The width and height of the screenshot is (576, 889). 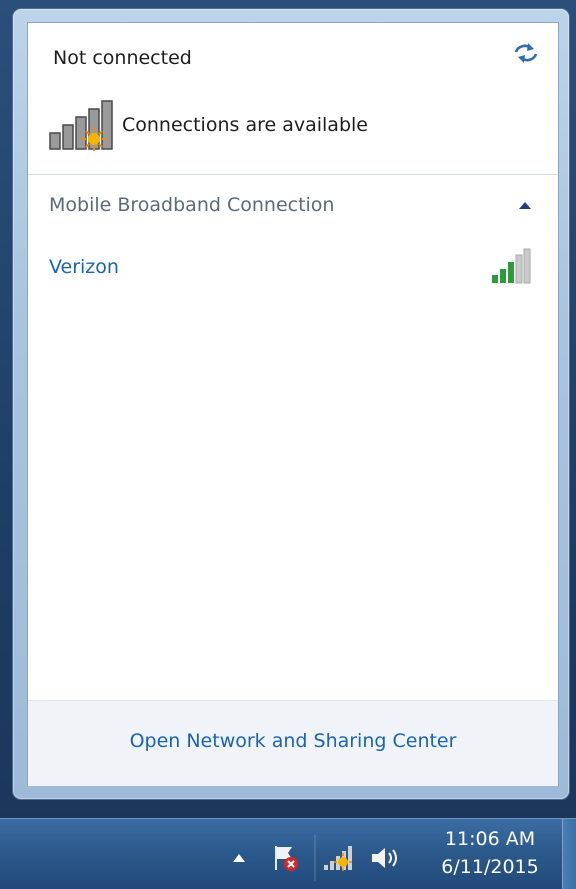 What do you see at coordinates (490, 854) in the screenshot?
I see `taskbar-clock: 11:06 AM 6/11/2015` at bounding box center [490, 854].